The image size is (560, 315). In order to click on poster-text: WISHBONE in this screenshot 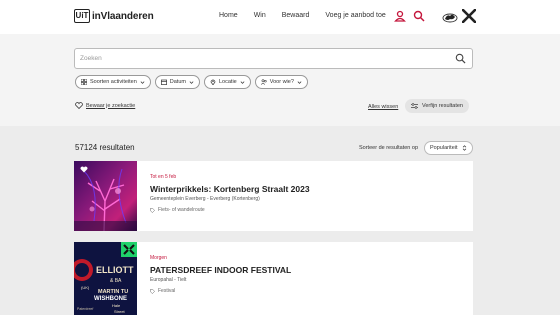, I will do `click(110, 299)`.